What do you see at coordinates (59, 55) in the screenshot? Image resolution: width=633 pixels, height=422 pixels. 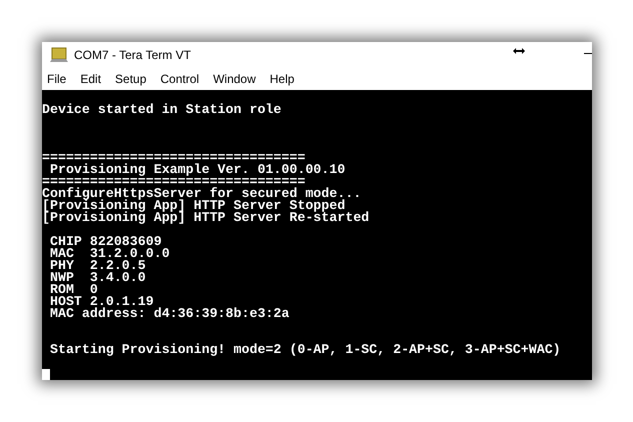 I see `app-icon` at bounding box center [59, 55].